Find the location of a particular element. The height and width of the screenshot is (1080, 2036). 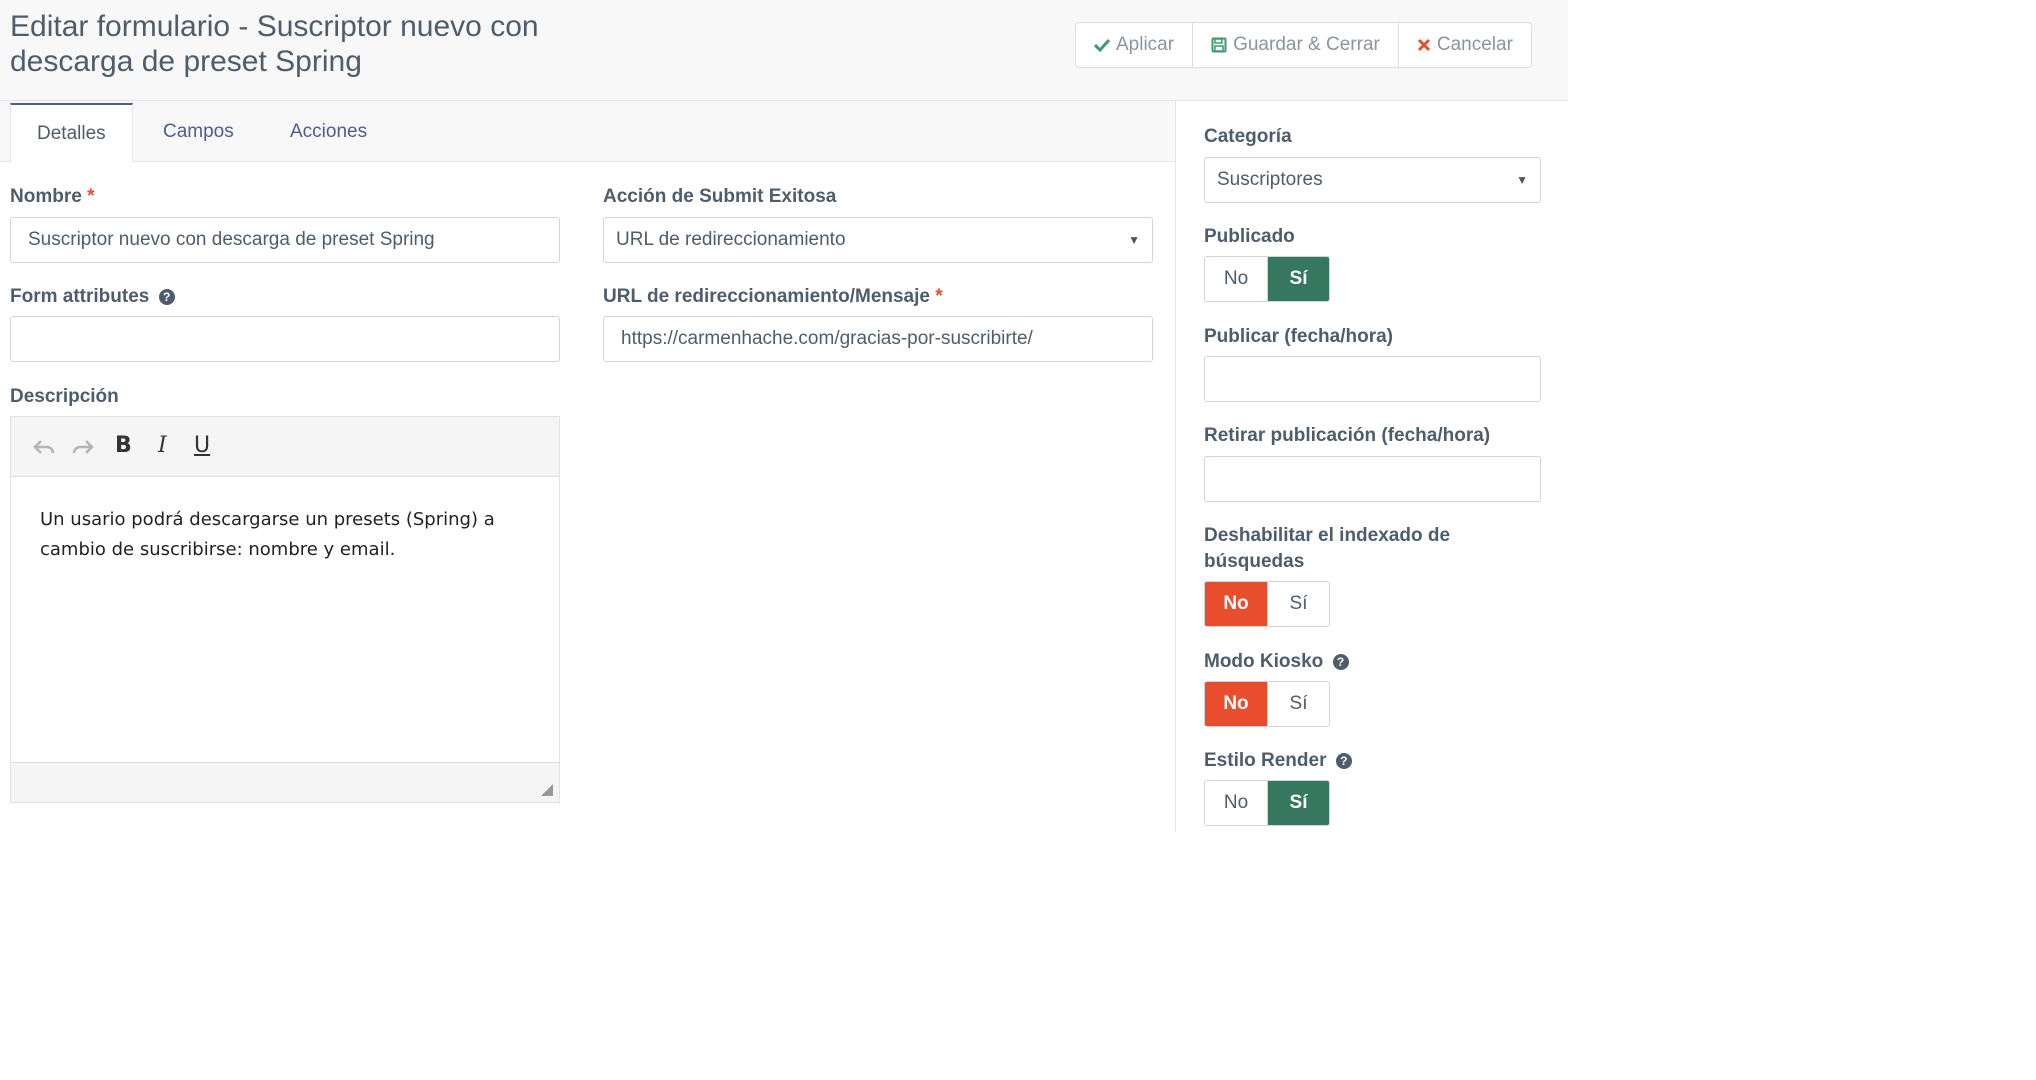

resize-handle-icon is located at coordinates (547, 790).